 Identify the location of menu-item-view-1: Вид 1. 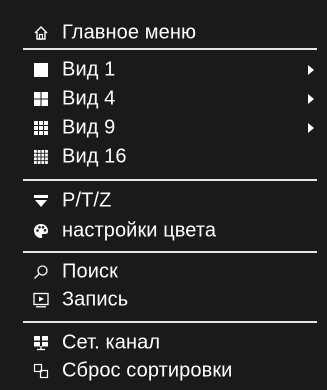
(163, 70).